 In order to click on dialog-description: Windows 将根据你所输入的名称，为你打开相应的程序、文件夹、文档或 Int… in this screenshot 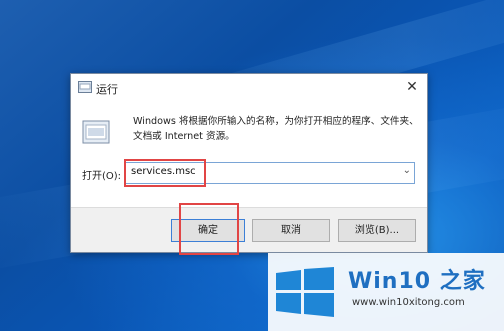, I will do `click(276, 129)`.